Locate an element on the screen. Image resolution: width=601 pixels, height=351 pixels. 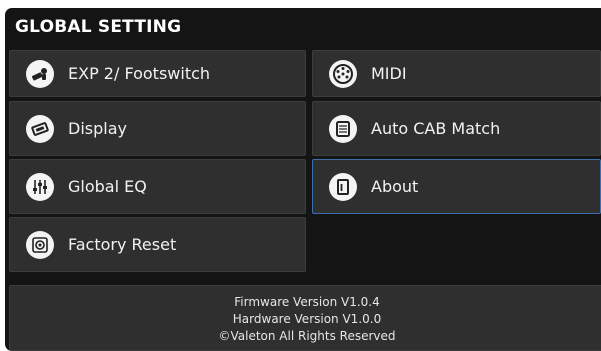
hardware-version: Hardware Version V1.0.0 is located at coordinates (307, 319).